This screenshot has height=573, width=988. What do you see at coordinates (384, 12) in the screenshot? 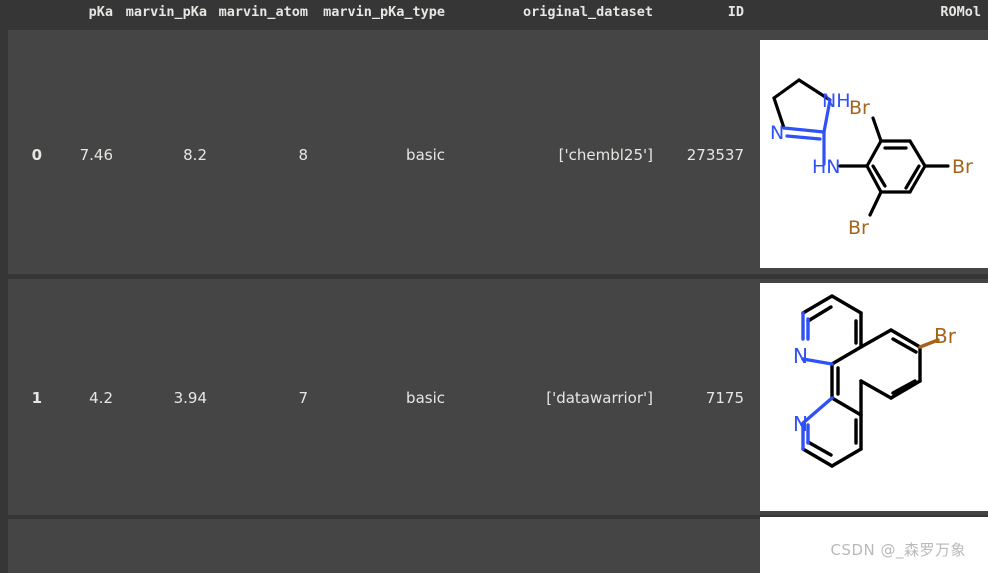
I see `column-header-marvin_pKa_type: marvin_pKa_type` at bounding box center [384, 12].